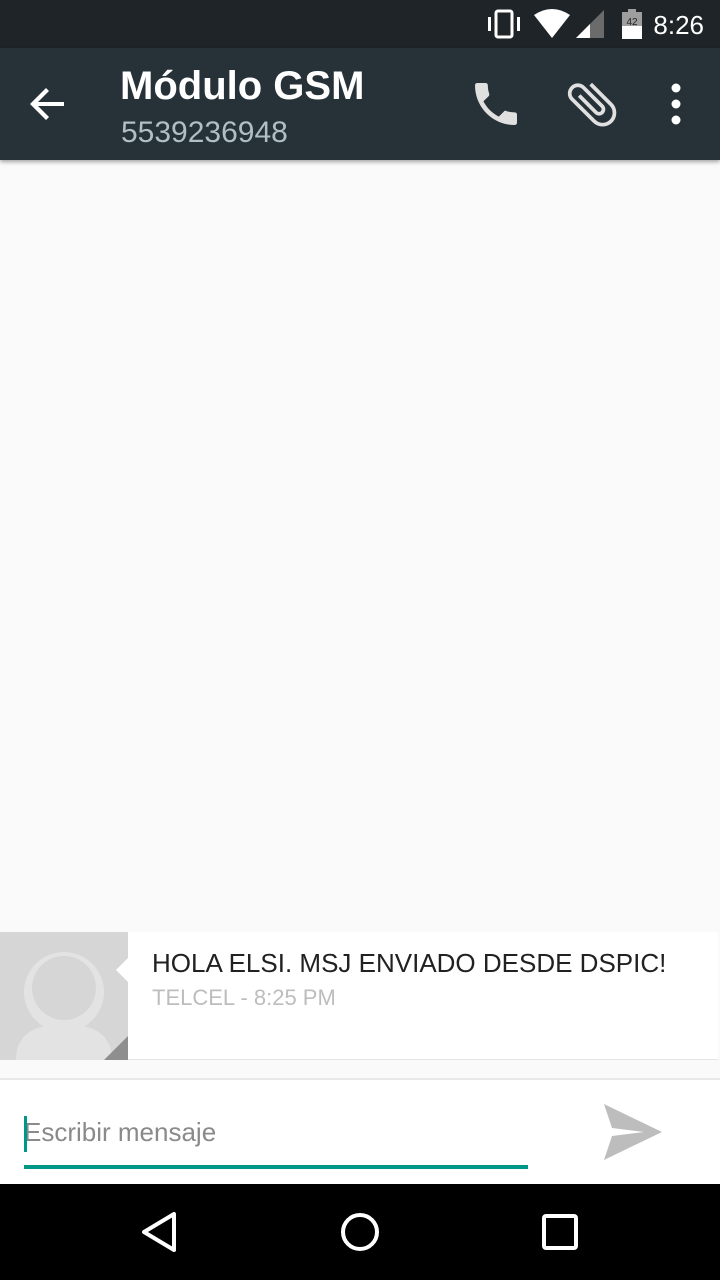  I want to click on signal-icon, so click(590, 24).